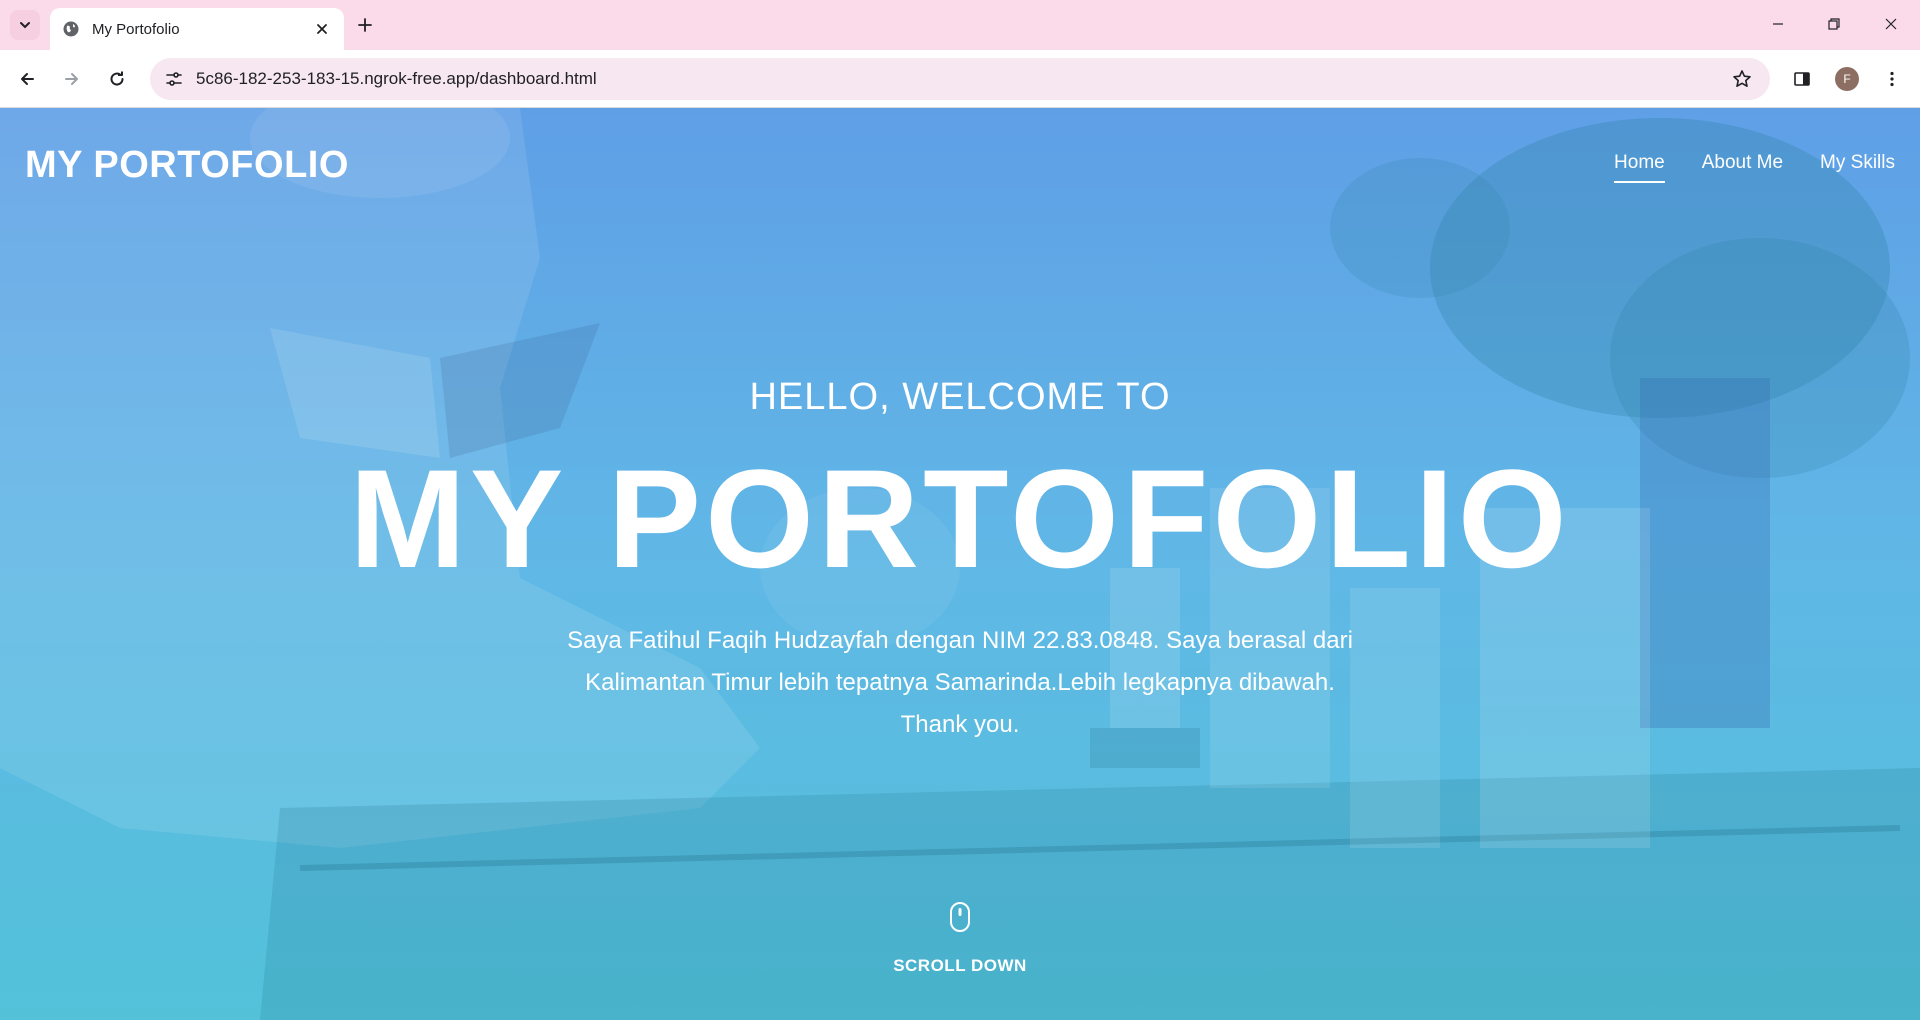 Image resolution: width=1920 pixels, height=1020 pixels. I want to click on profile-avatar: F, so click(1847, 79).